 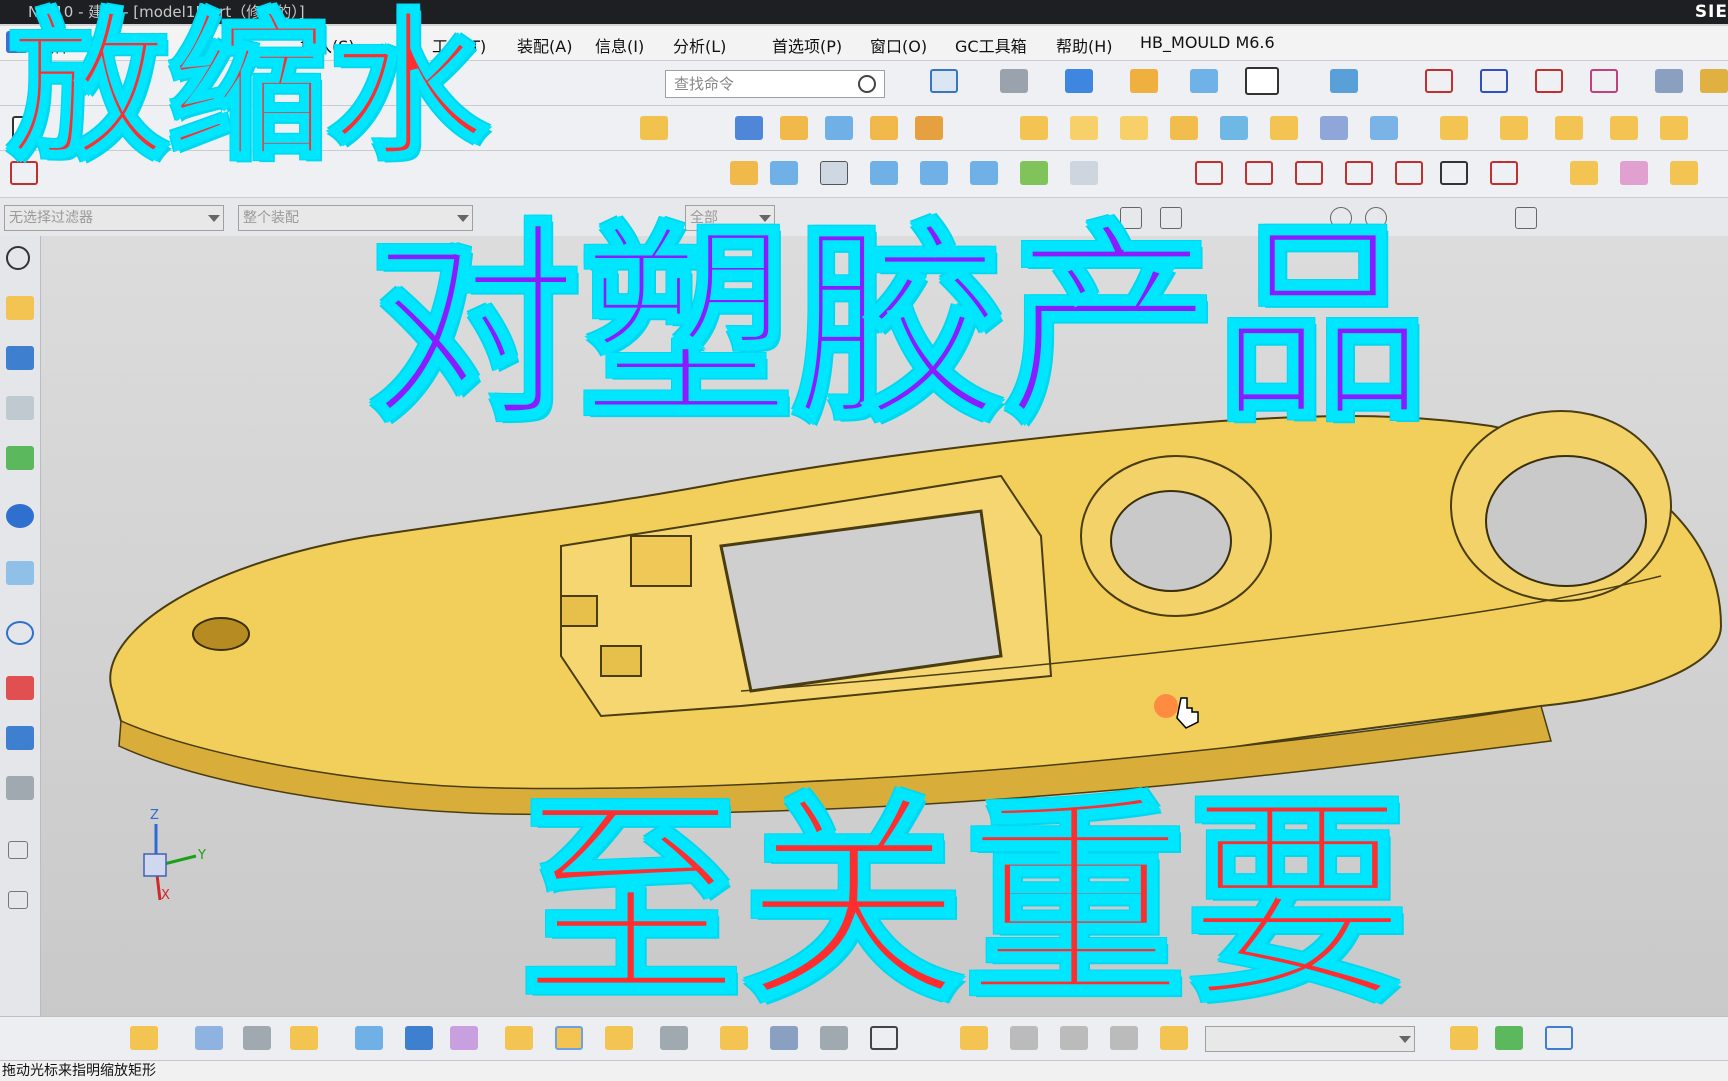 I want to click on pencil-icon, so click(x=1669, y=81).